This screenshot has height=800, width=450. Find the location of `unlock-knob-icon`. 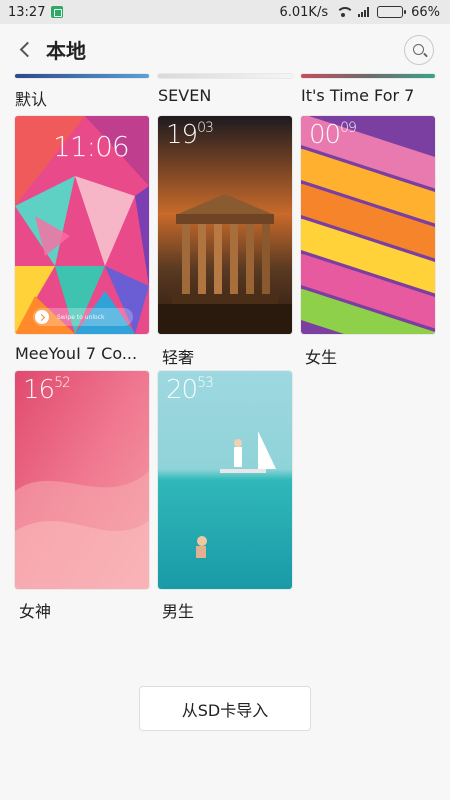

unlock-knob-icon is located at coordinates (42, 317).